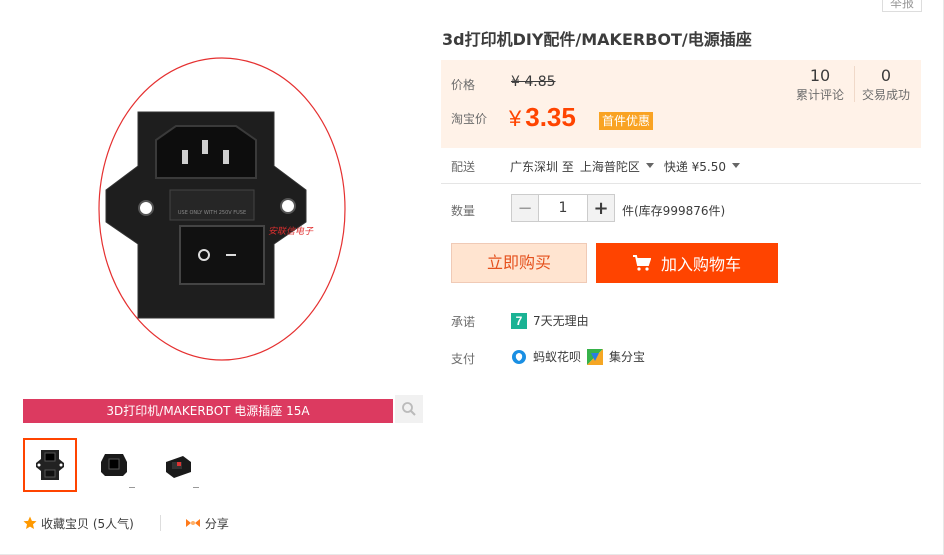 The height and width of the screenshot is (555, 944). I want to click on shipping-row: 配送 广东深圳 至 上海普陀区 快递 ¥5.50, so click(598, 166).